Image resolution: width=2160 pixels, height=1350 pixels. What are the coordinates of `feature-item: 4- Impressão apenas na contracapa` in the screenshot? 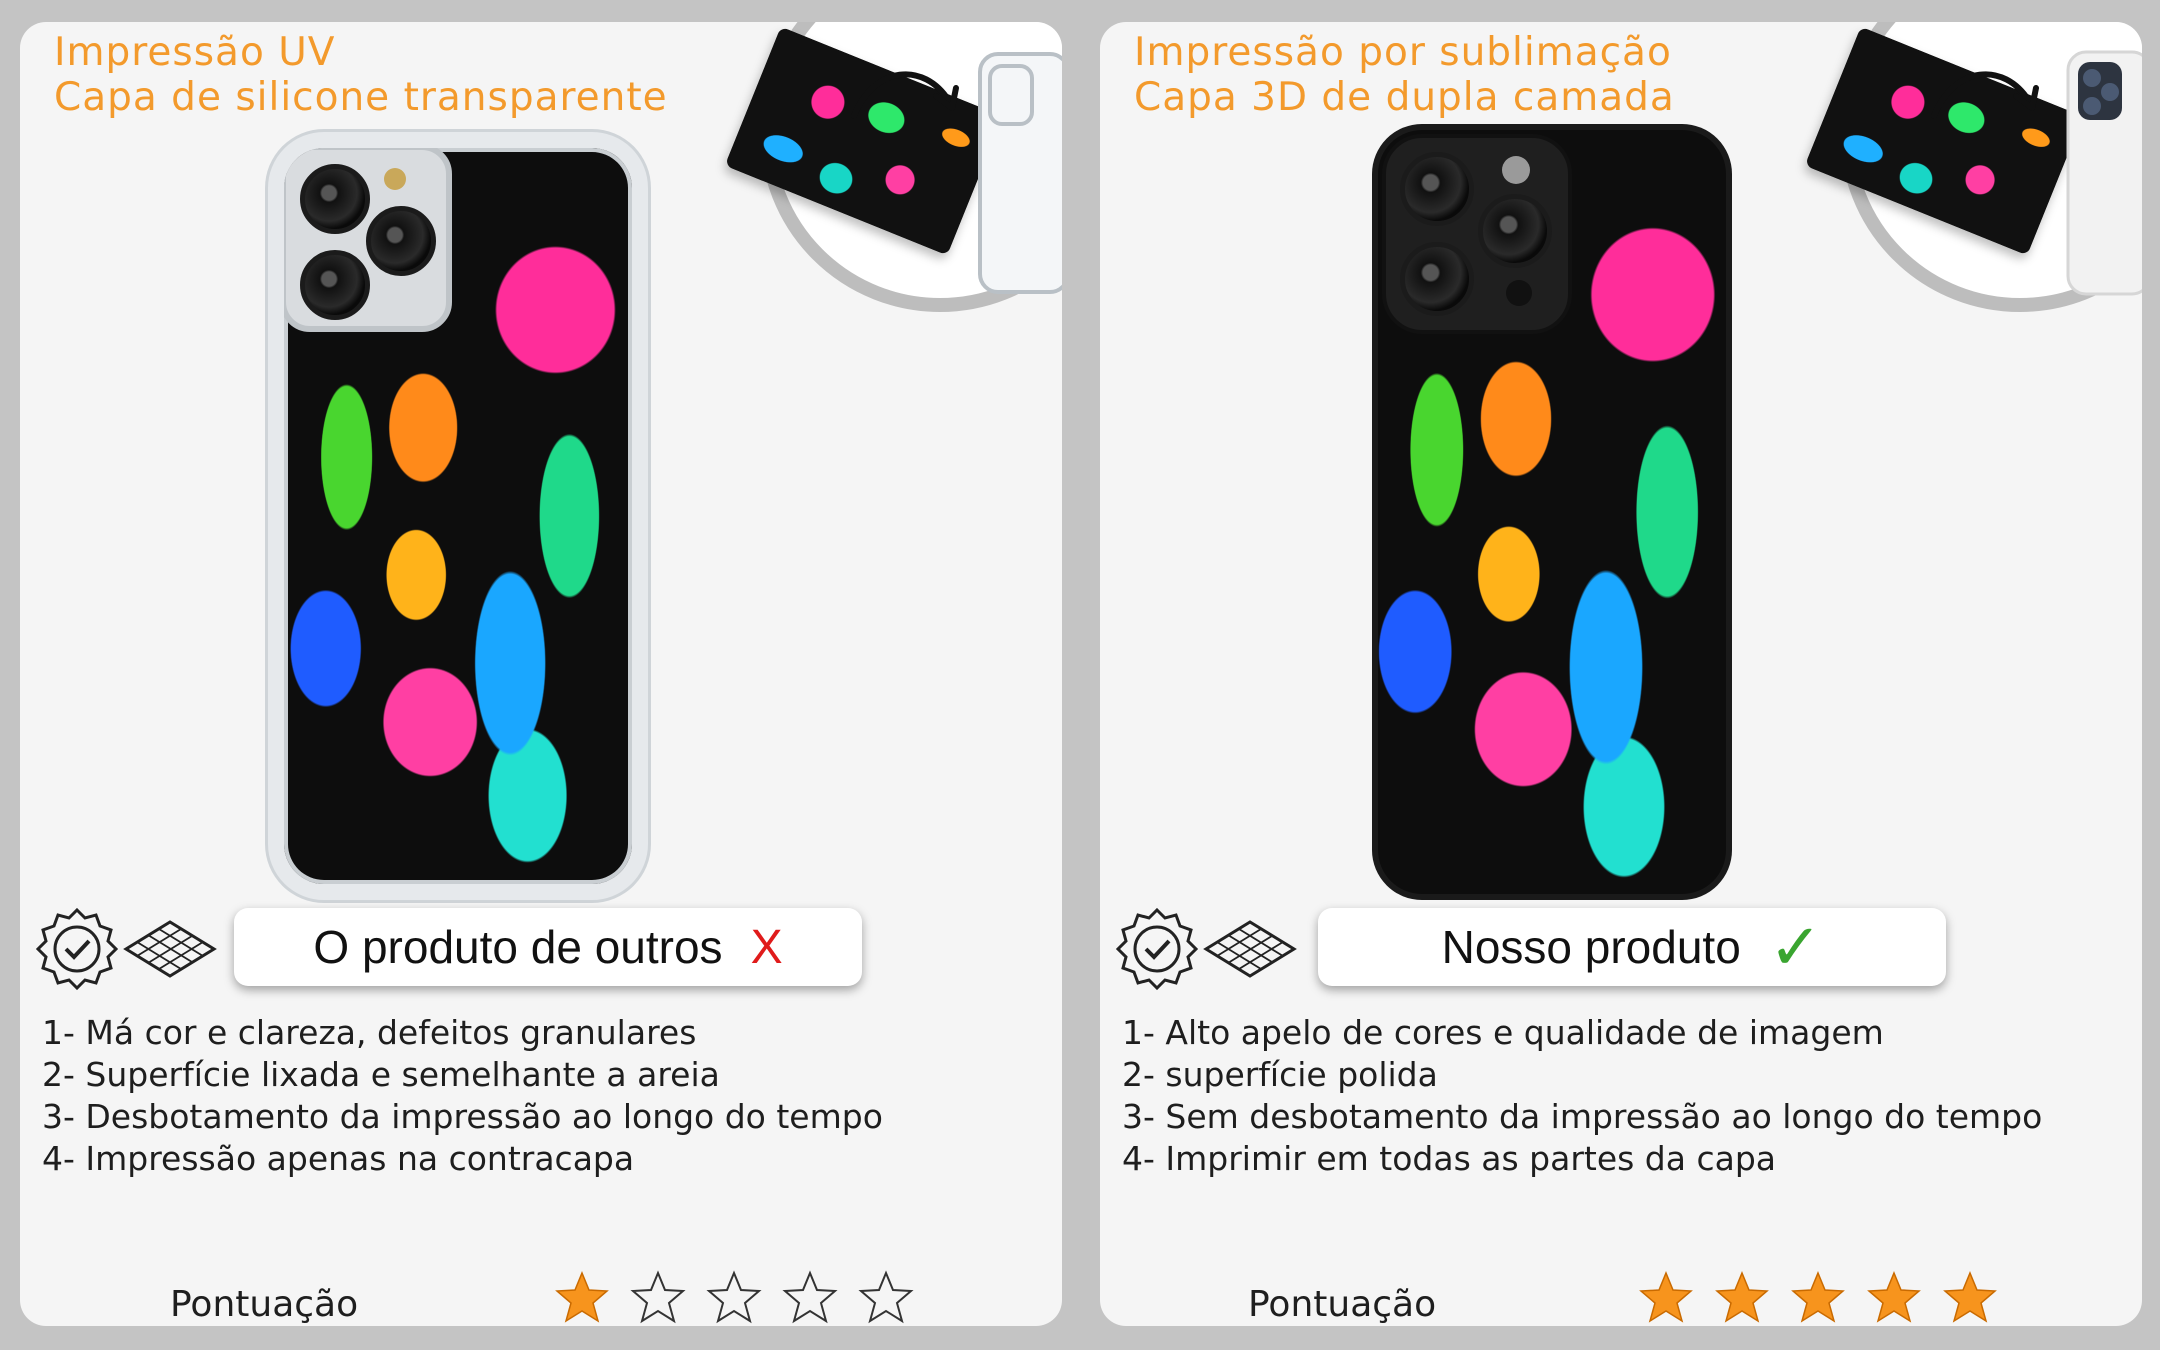 It's located at (338, 1158).